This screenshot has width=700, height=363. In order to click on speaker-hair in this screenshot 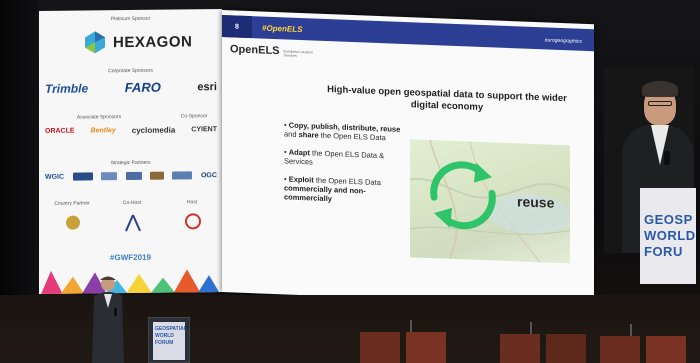, I will do `click(660, 89)`.